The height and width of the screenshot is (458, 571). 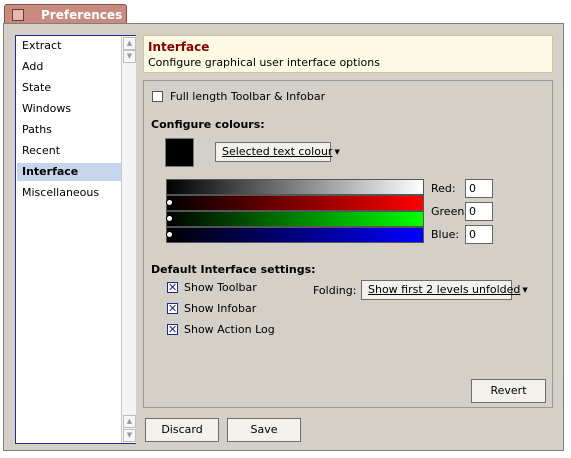 What do you see at coordinates (450, 211) in the screenshot?
I see `green-label: Green:` at bounding box center [450, 211].